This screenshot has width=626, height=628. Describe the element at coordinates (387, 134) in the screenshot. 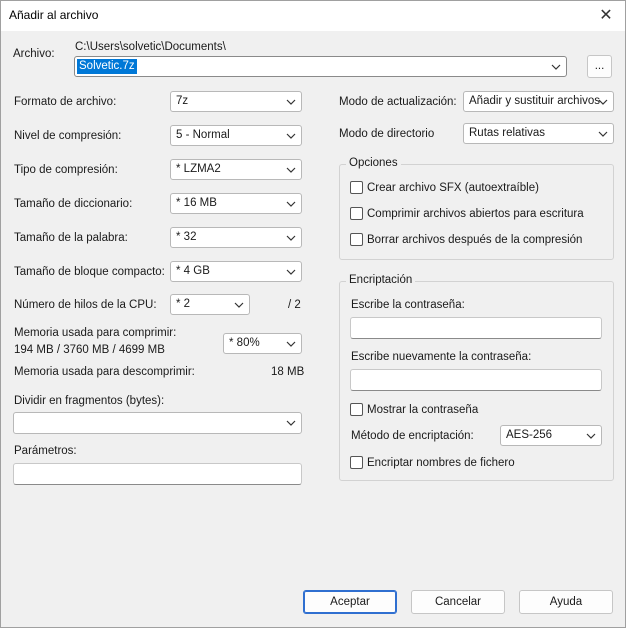

I see `path-mode-label: Modo de directorio` at that location.